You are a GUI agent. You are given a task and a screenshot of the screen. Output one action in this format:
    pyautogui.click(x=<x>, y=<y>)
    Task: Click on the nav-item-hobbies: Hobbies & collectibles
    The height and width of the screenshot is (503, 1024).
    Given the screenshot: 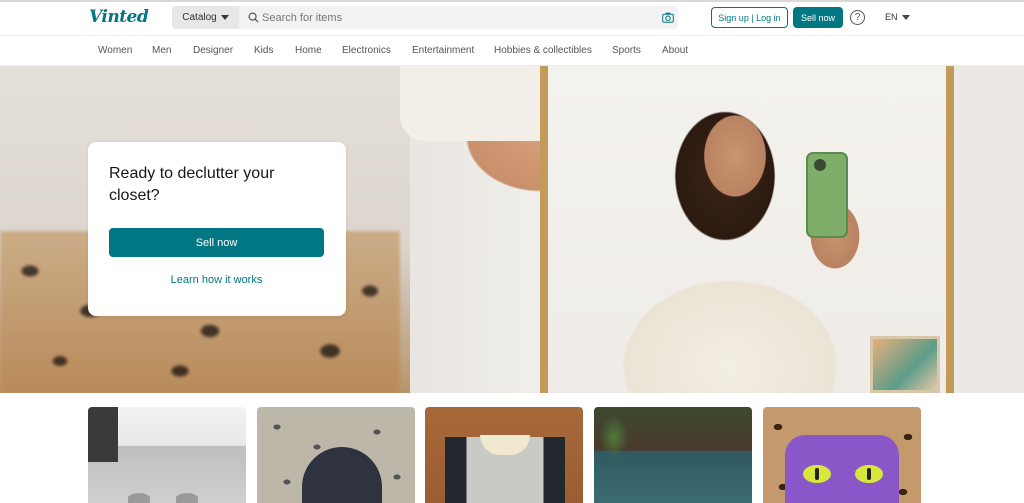 What is the action you would take?
    pyautogui.click(x=543, y=50)
    